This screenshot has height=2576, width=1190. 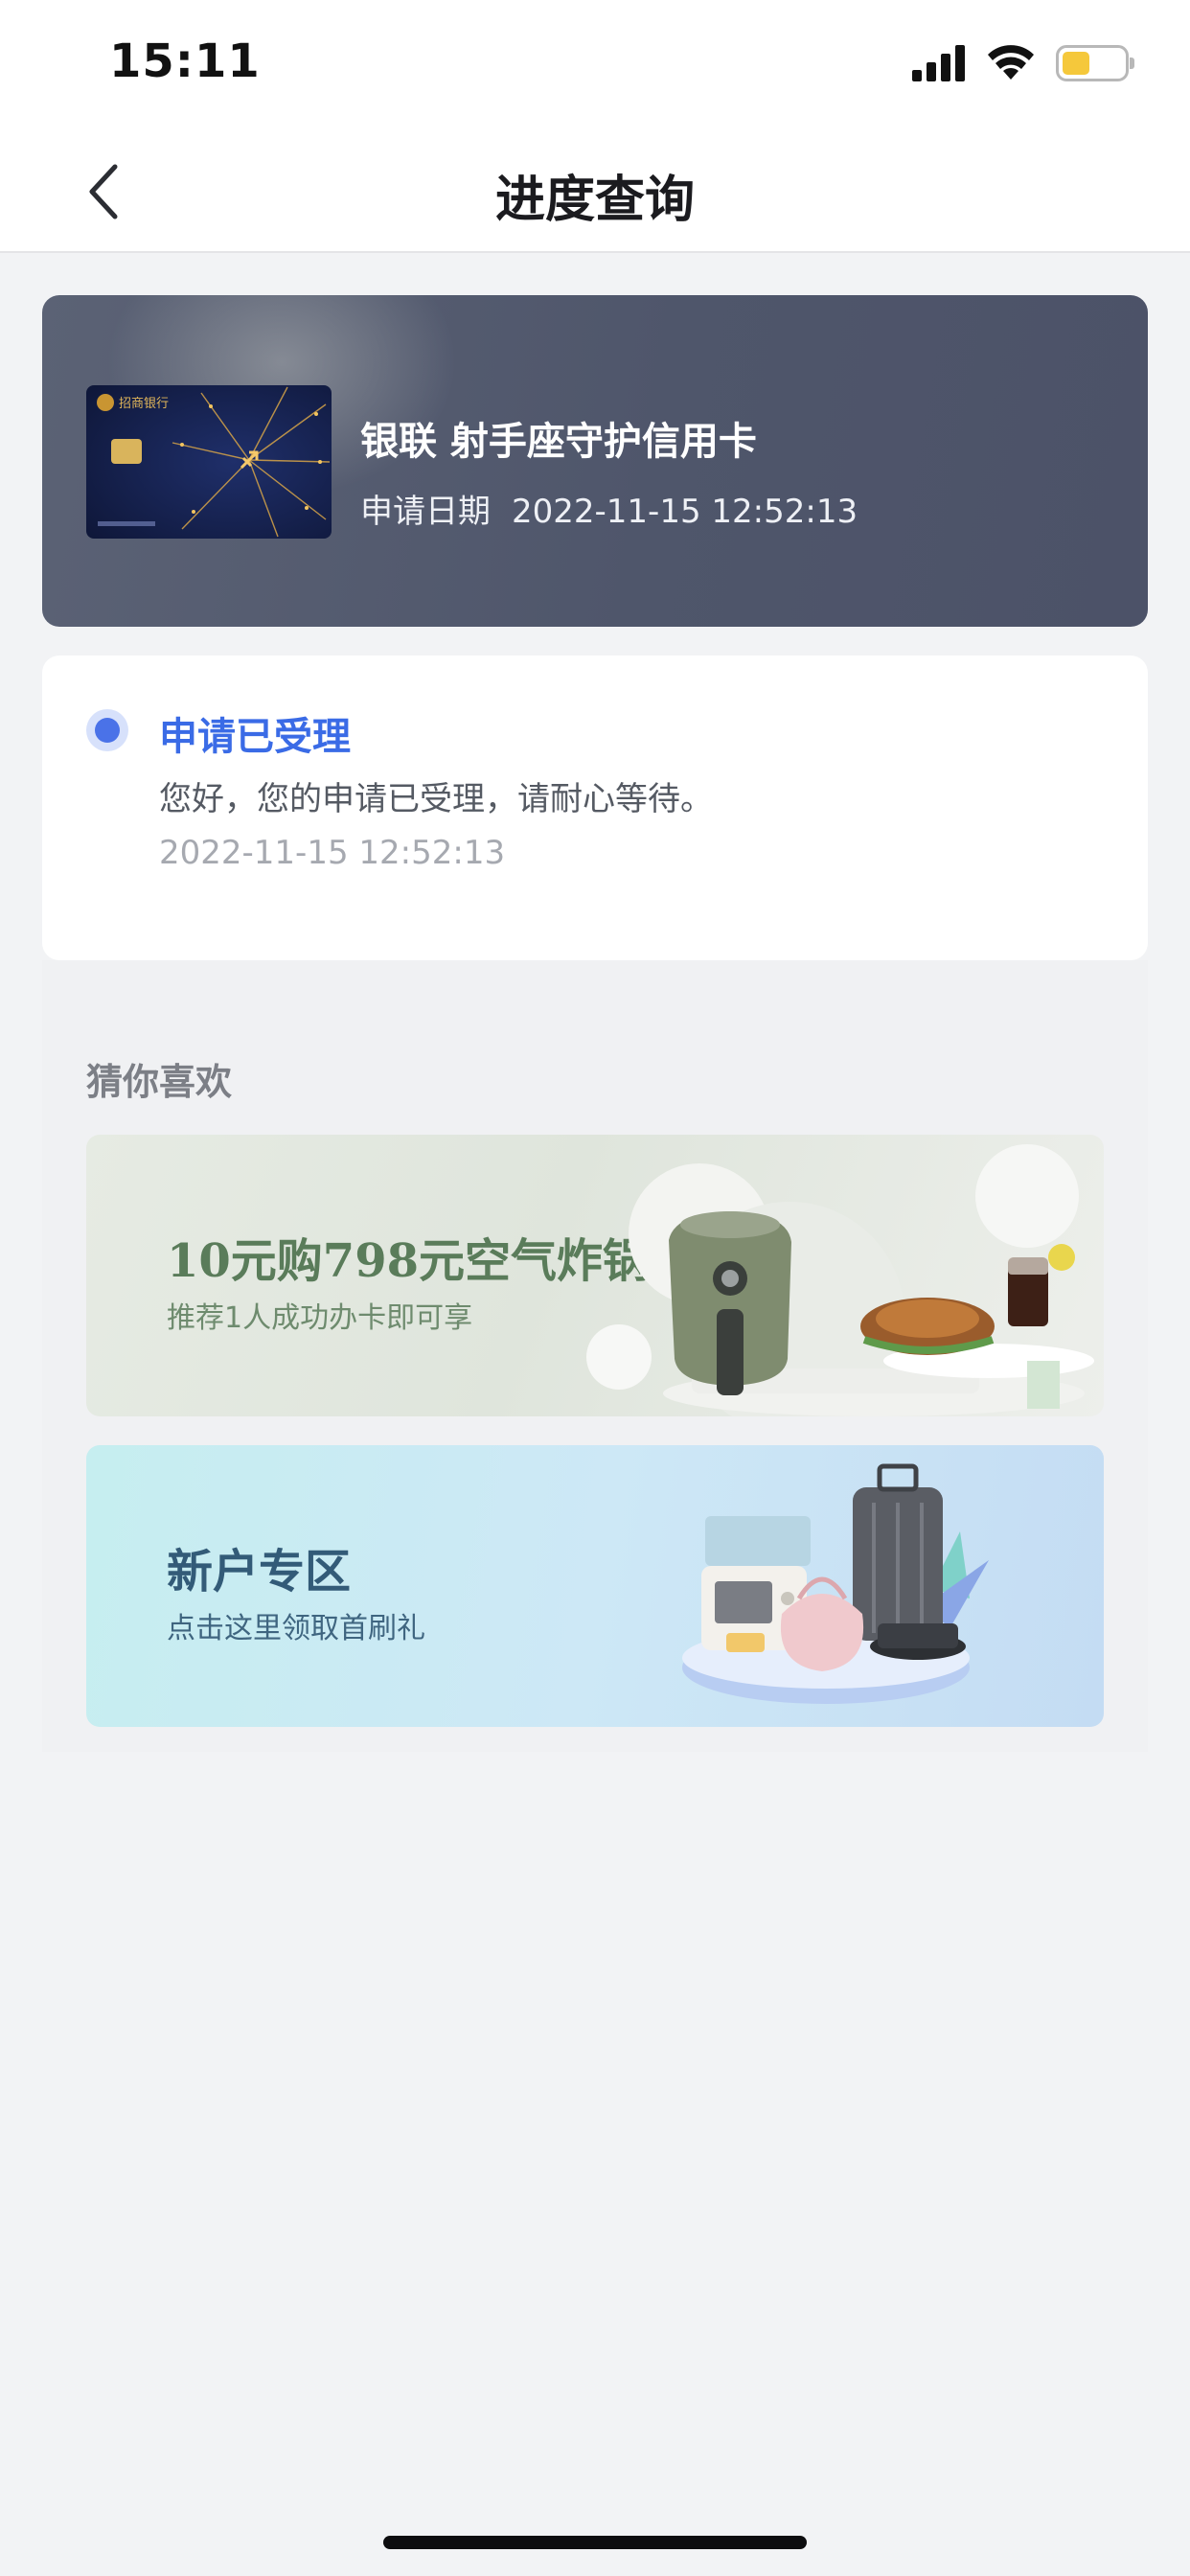 What do you see at coordinates (107, 730) in the screenshot?
I see `status-dot-icon` at bounding box center [107, 730].